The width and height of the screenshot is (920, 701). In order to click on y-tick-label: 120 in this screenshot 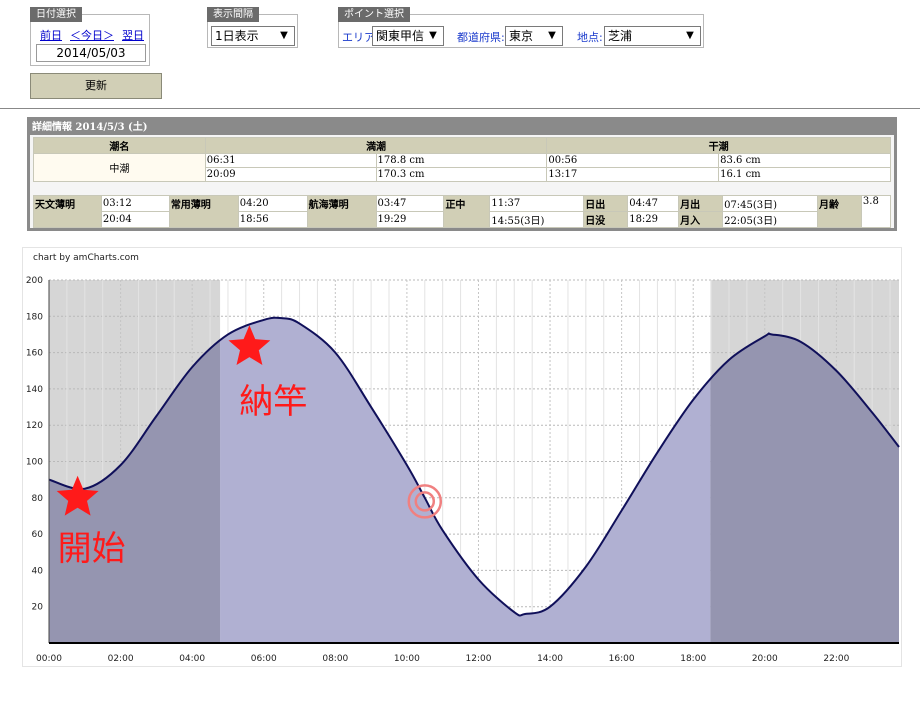, I will do `click(34, 426)`.